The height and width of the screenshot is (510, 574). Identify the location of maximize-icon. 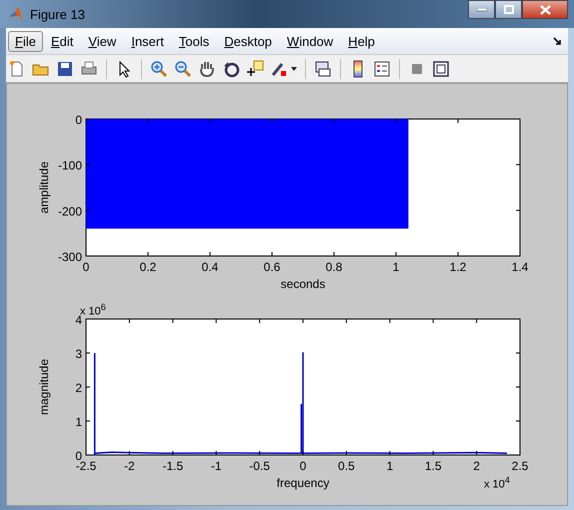
(509, 9).